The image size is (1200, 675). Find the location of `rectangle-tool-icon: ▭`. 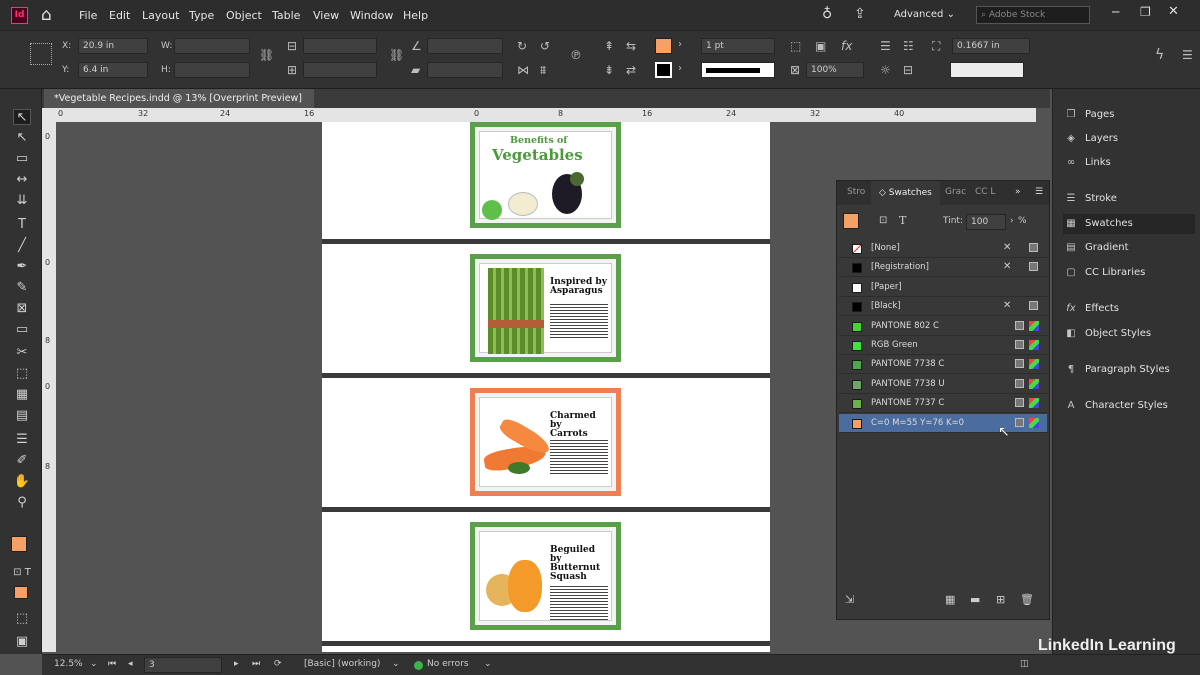

rectangle-tool-icon: ▭ is located at coordinates (22, 330).